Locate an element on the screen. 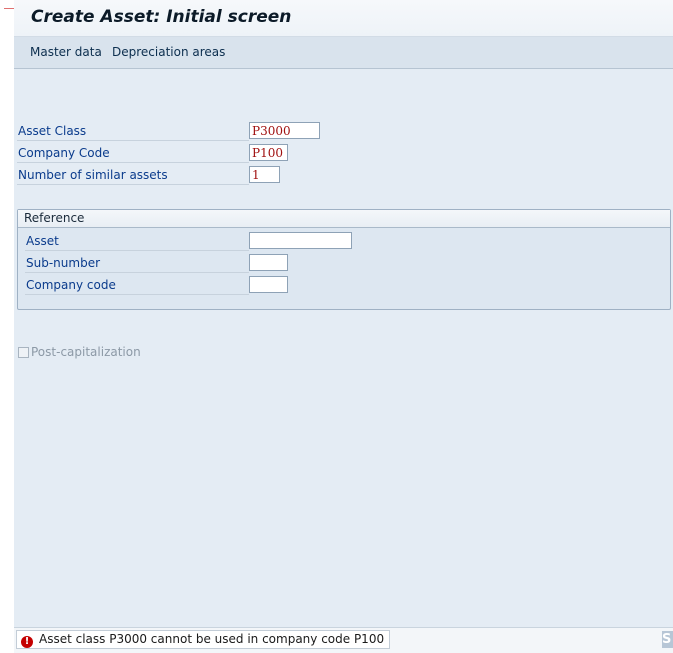 This screenshot has height=653, width=673. asset-class-divider is located at coordinates (133, 140).